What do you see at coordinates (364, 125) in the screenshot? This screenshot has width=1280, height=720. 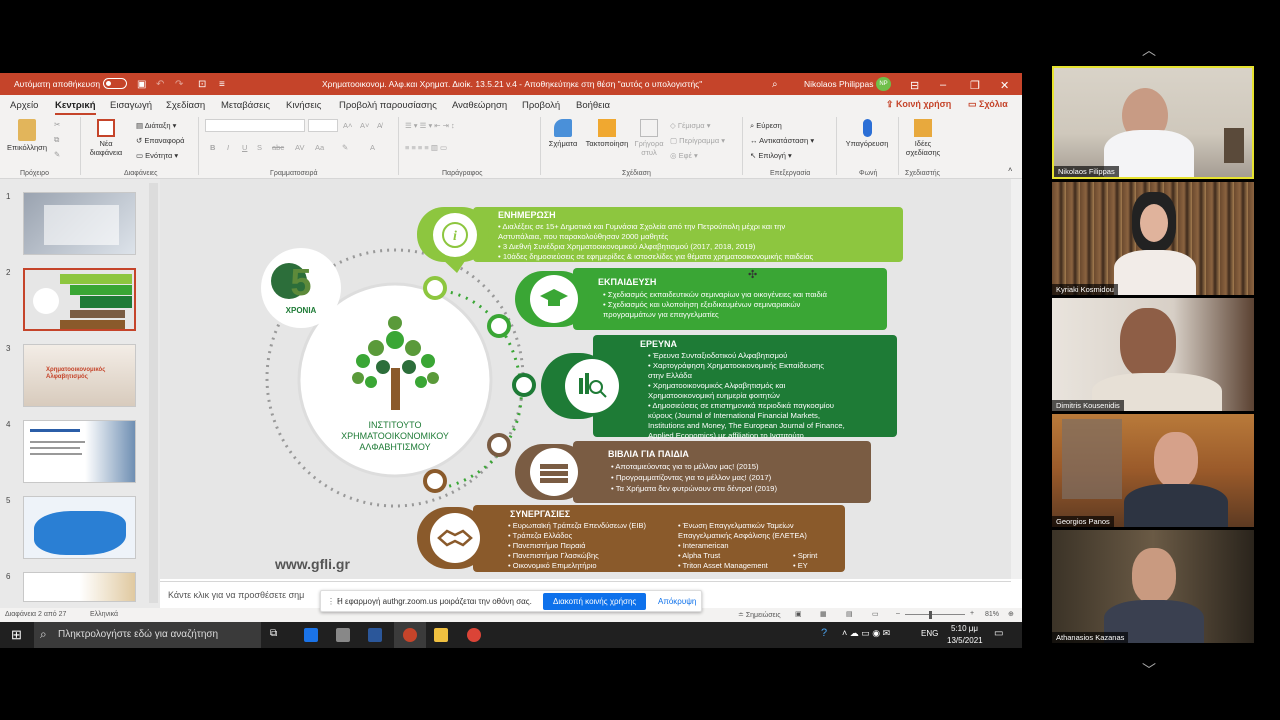 I see `shrink-font-icon: A˅` at bounding box center [364, 125].